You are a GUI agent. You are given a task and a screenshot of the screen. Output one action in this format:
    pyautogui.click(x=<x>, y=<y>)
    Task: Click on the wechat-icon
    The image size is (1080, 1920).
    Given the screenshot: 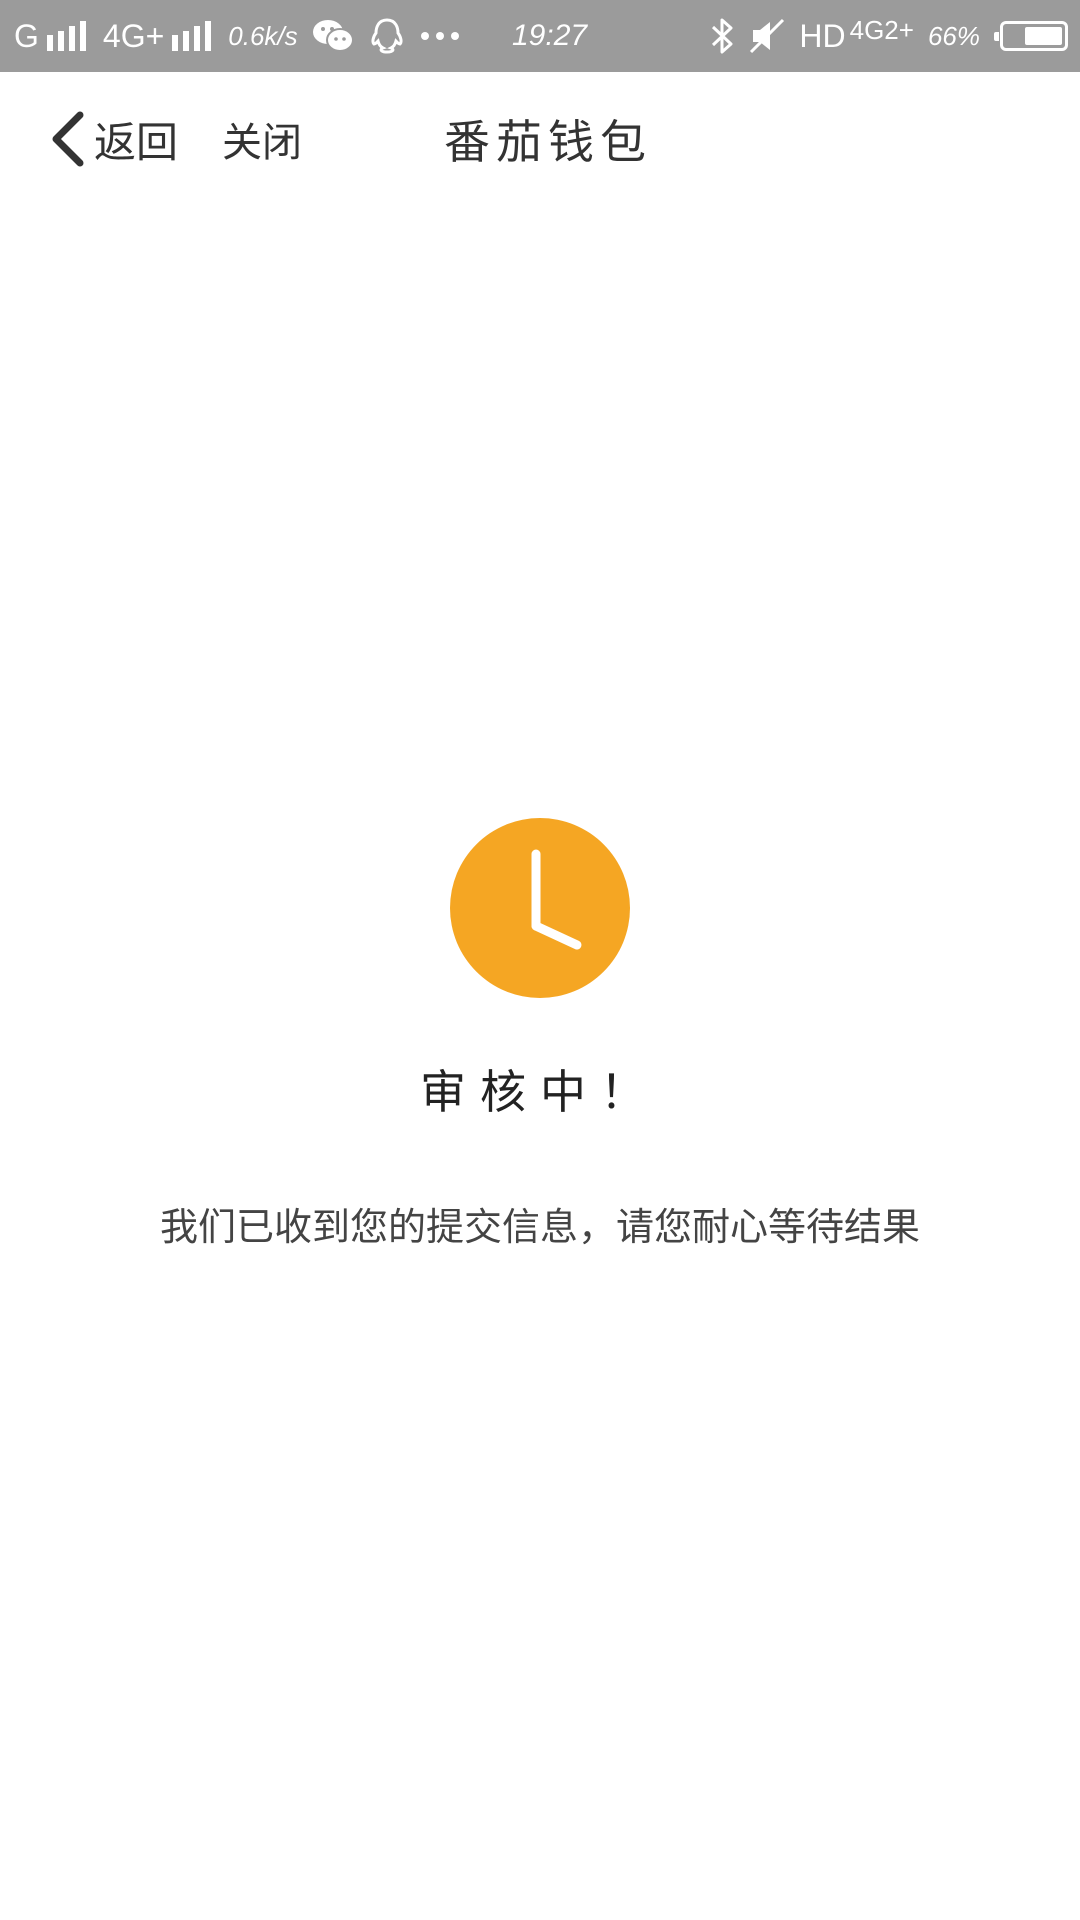 What is the action you would take?
    pyautogui.click(x=333, y=36)
    